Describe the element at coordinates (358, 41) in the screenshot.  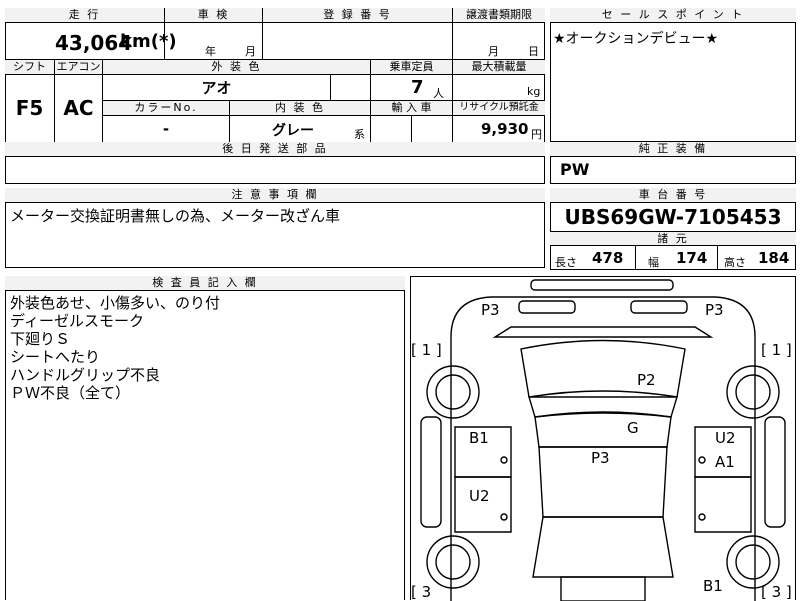
I see `registration-value-cell` at that location.